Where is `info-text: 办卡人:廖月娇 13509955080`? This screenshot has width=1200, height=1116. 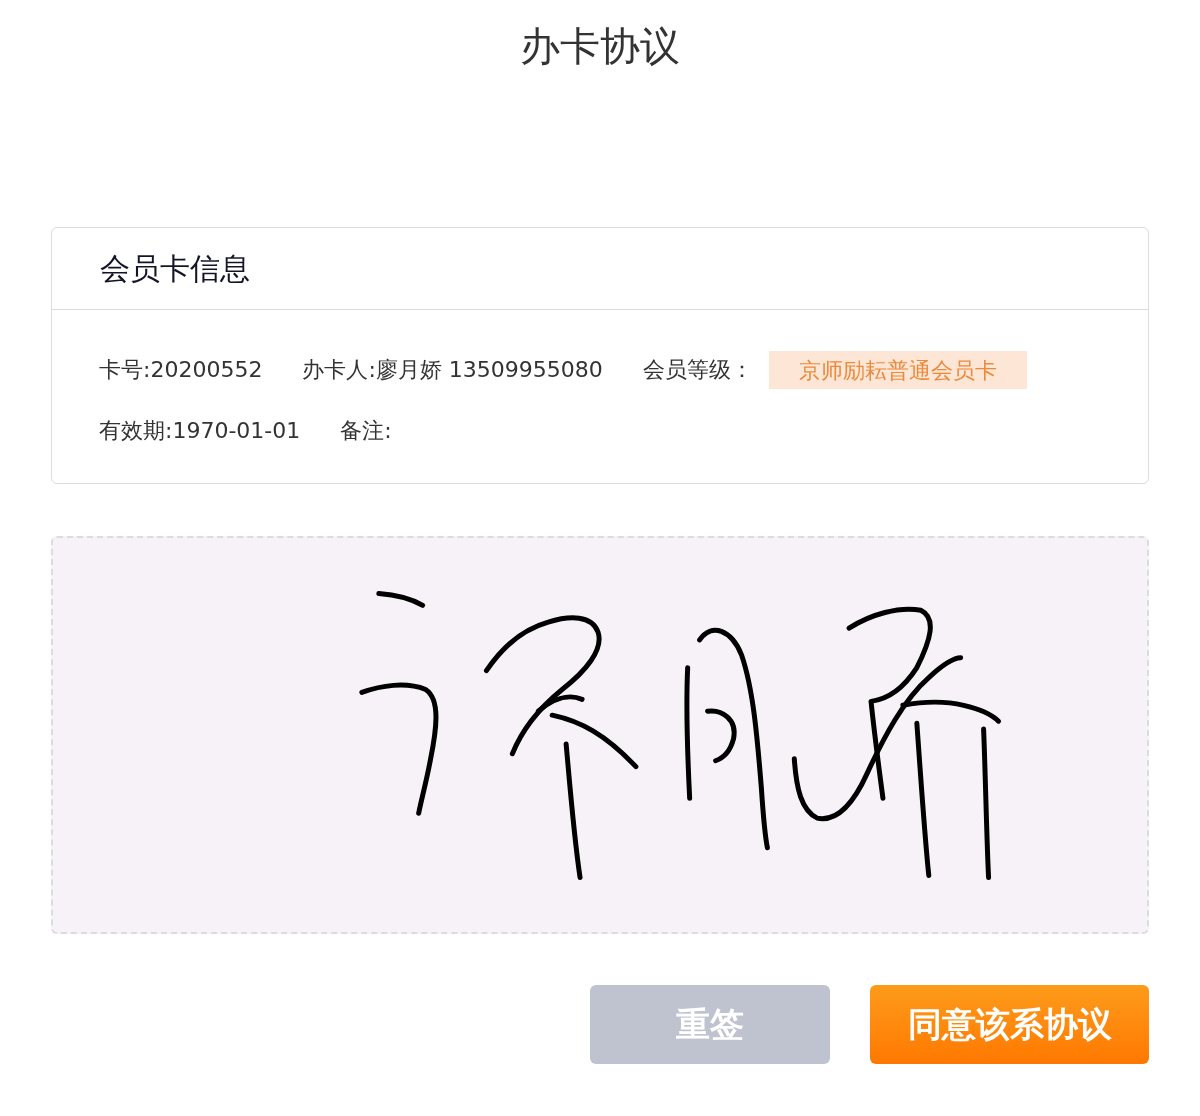 info-text: 办卡人:廖月娇 13509955080 is located at coordinates (452, 370).